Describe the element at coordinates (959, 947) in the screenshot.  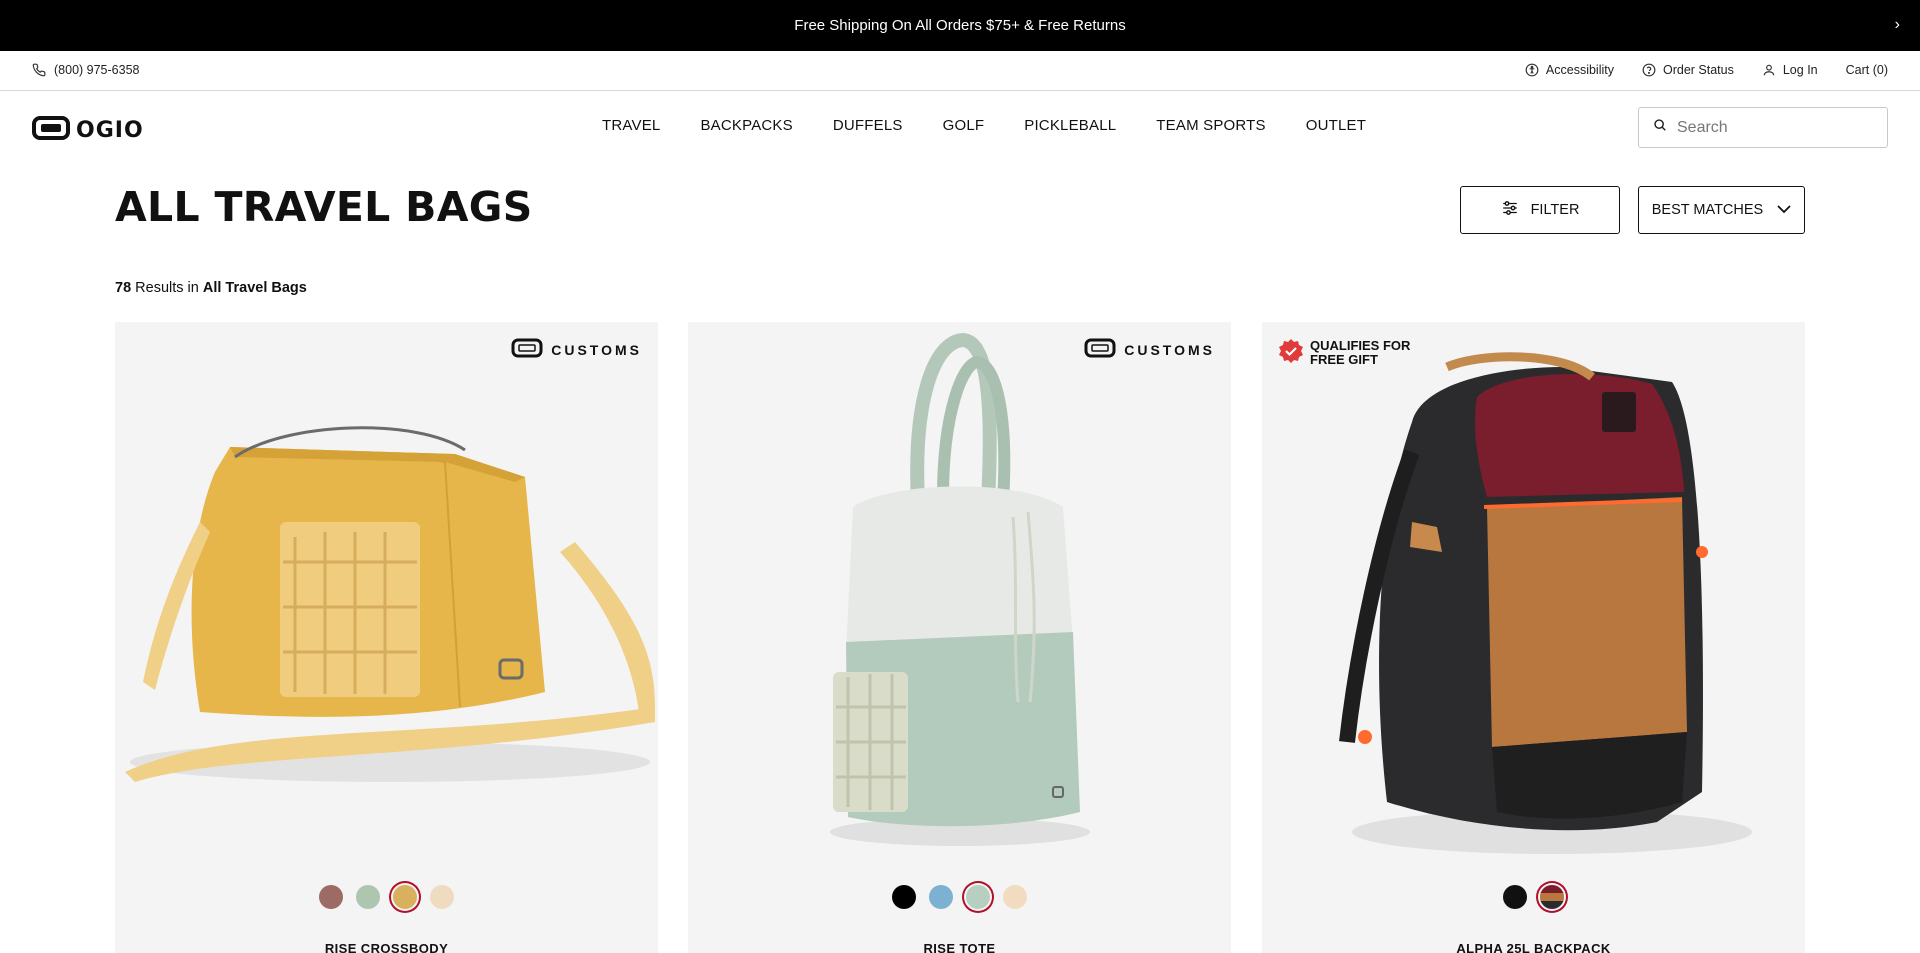
I see `product-name: RISE TOTE` at that location.